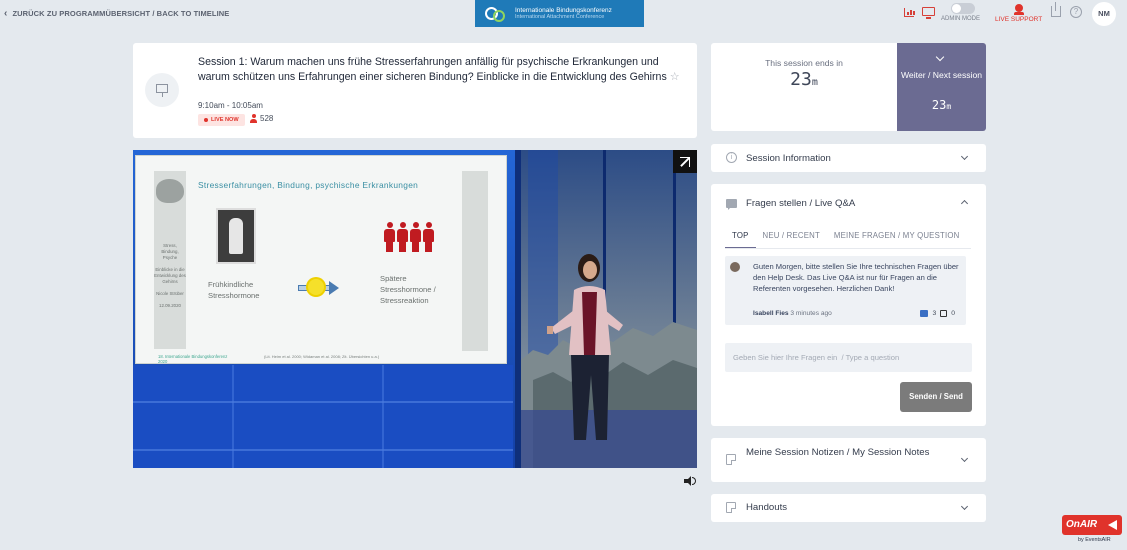  I want to click on thumbs-down-icon, so click(944, 313).